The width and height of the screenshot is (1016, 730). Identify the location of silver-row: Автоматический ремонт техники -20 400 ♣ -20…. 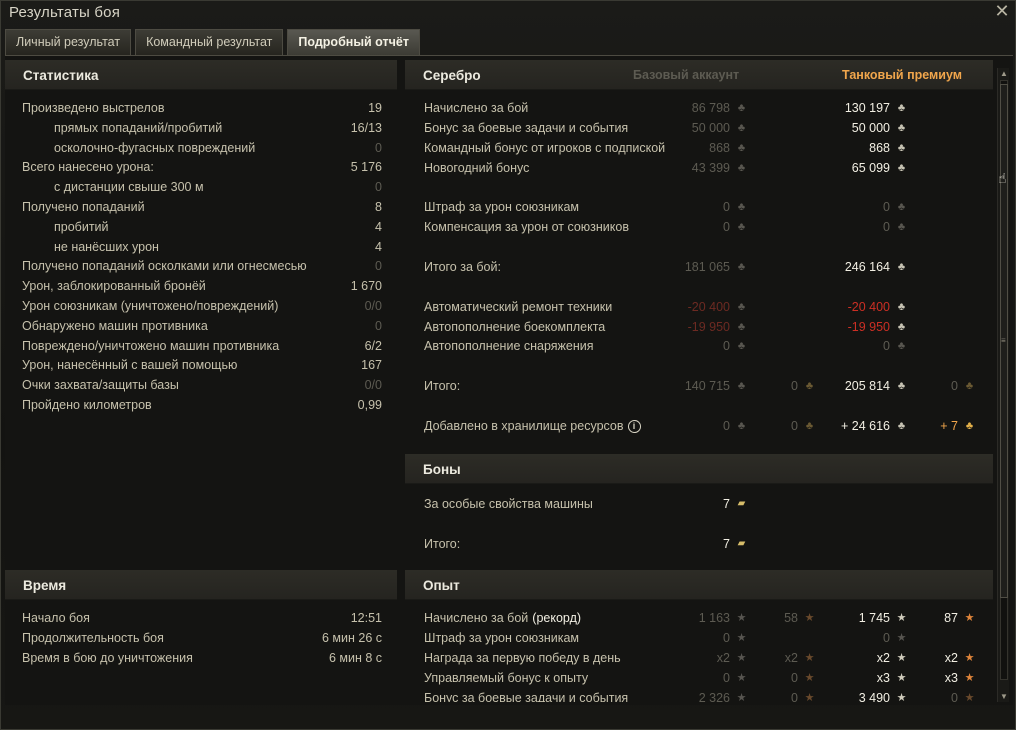
(709, 307).